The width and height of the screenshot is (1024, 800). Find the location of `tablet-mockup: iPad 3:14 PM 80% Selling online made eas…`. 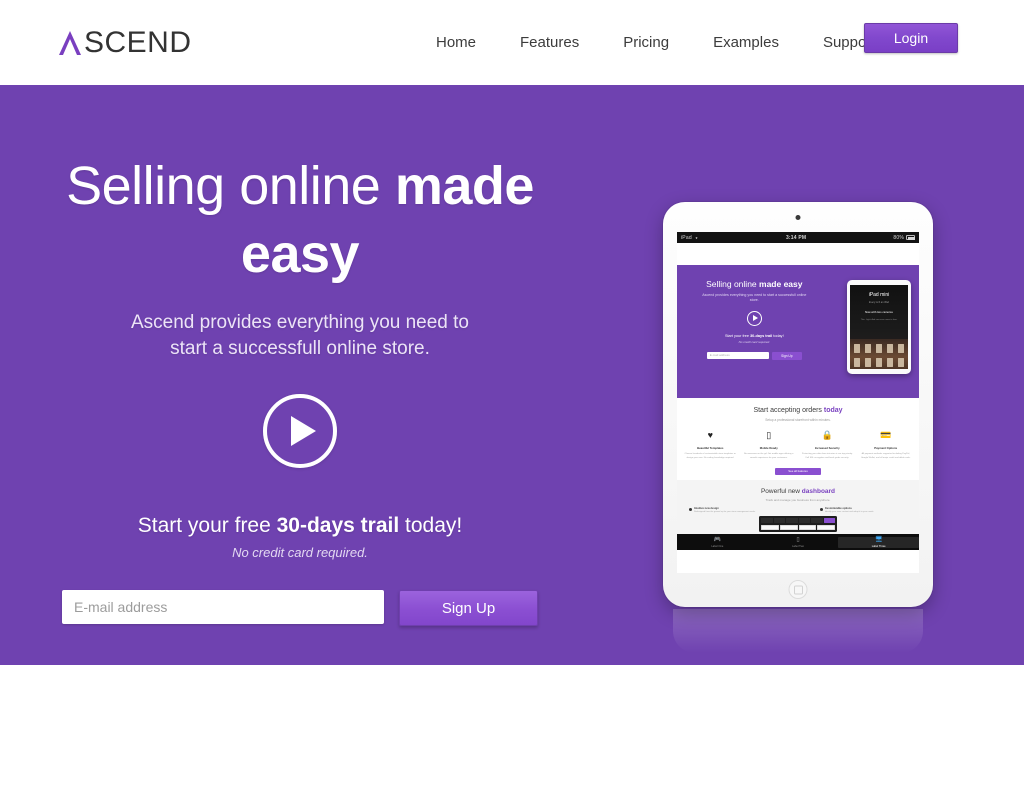

tablet-mockup: iPad 3:14 PM 80% Selling online made eas… is located at coordinates (798, 427).